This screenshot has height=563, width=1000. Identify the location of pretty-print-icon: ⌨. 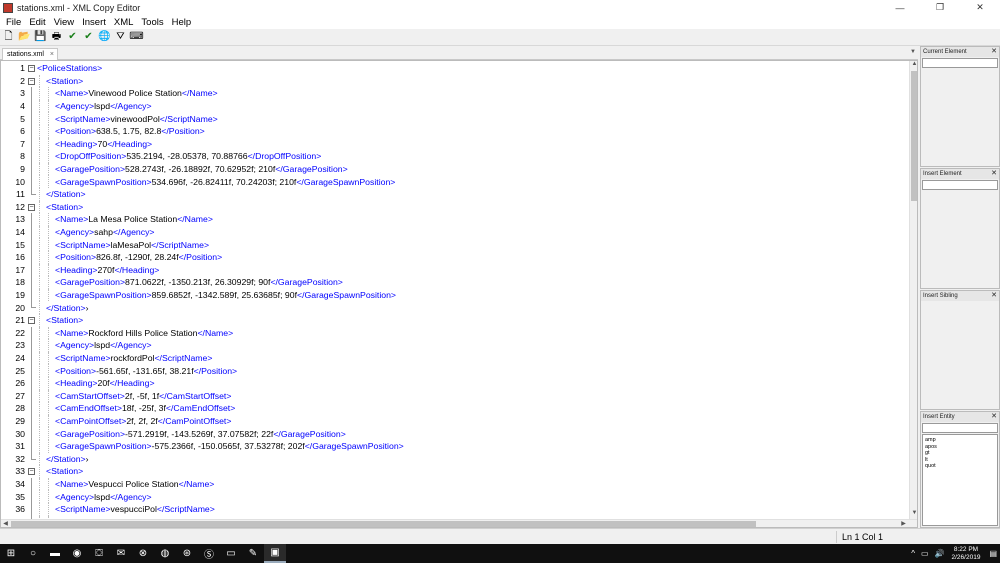
(136, 37).